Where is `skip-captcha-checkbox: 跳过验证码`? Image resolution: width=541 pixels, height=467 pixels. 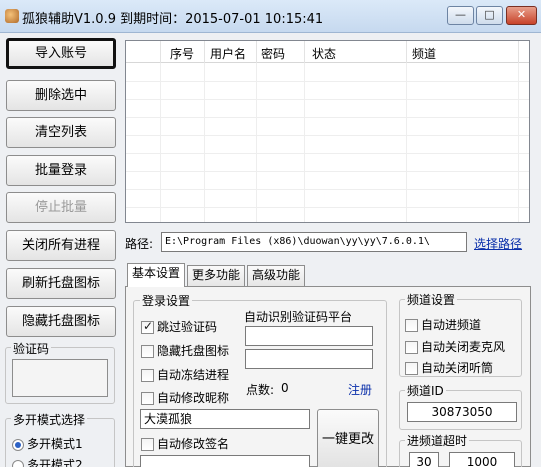
skip-captcha-checkbox: 跳过验证码 is located at coordinates (179, 326).